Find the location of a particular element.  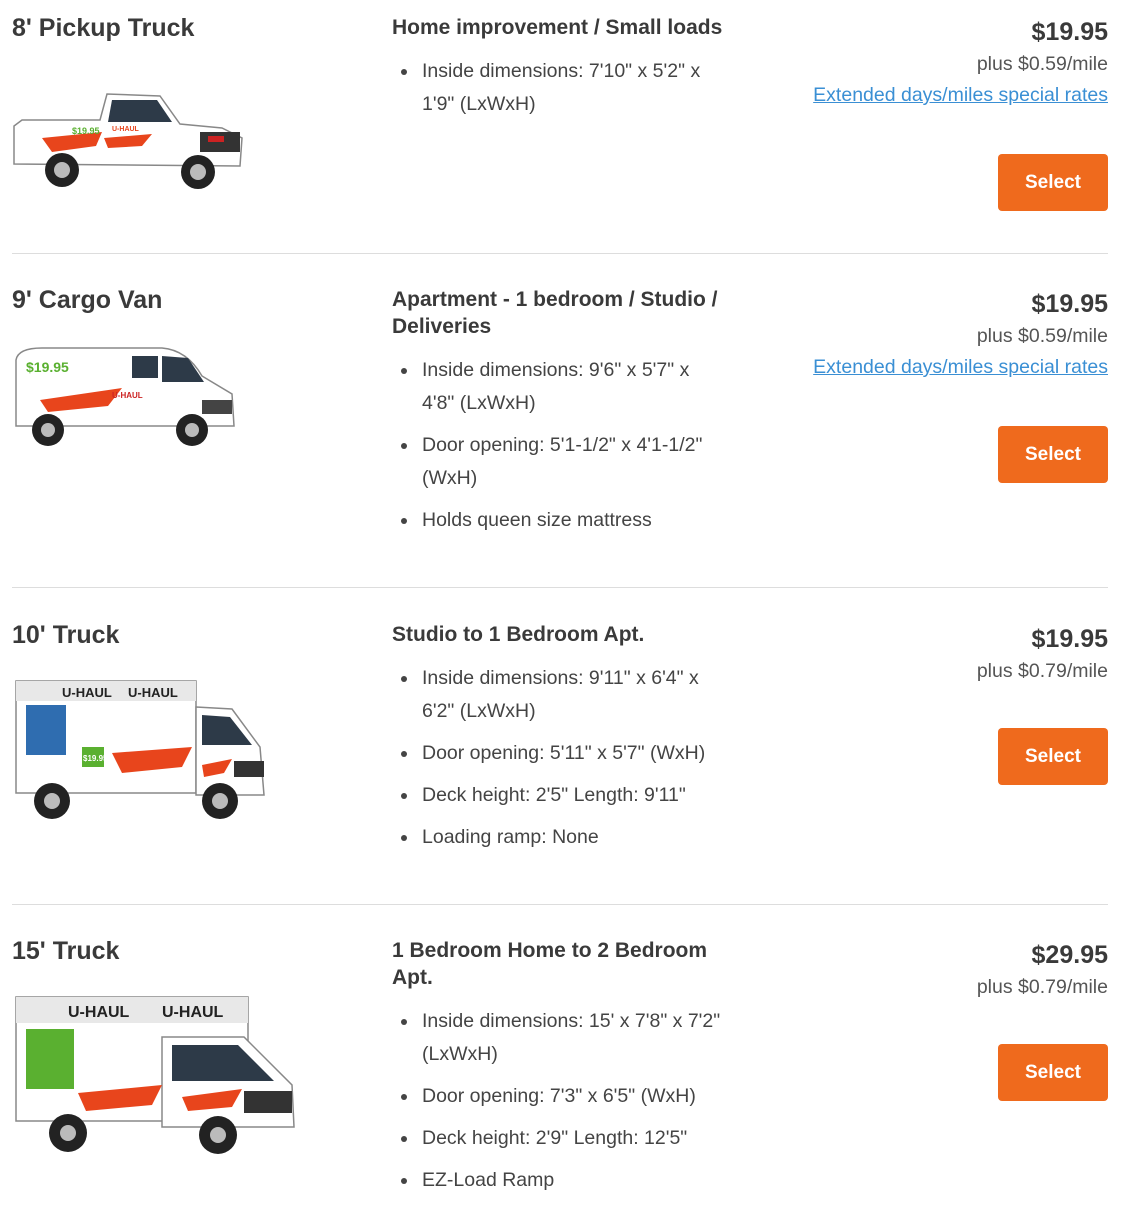

base-price: $29.95 is located at coordinates (1069, 955).